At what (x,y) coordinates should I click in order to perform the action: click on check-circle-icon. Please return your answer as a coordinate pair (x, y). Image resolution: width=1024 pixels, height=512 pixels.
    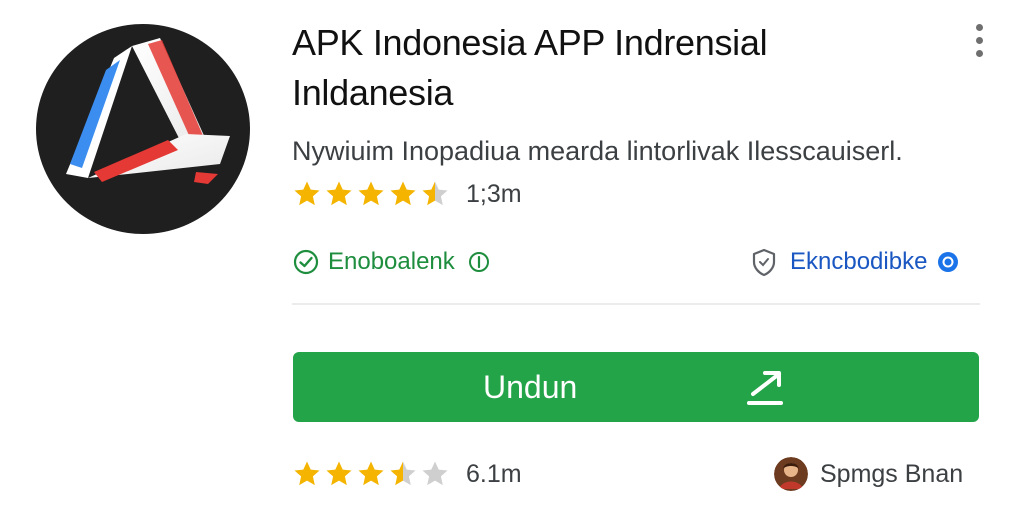
    Looking at the image, I should click on (306, 262).